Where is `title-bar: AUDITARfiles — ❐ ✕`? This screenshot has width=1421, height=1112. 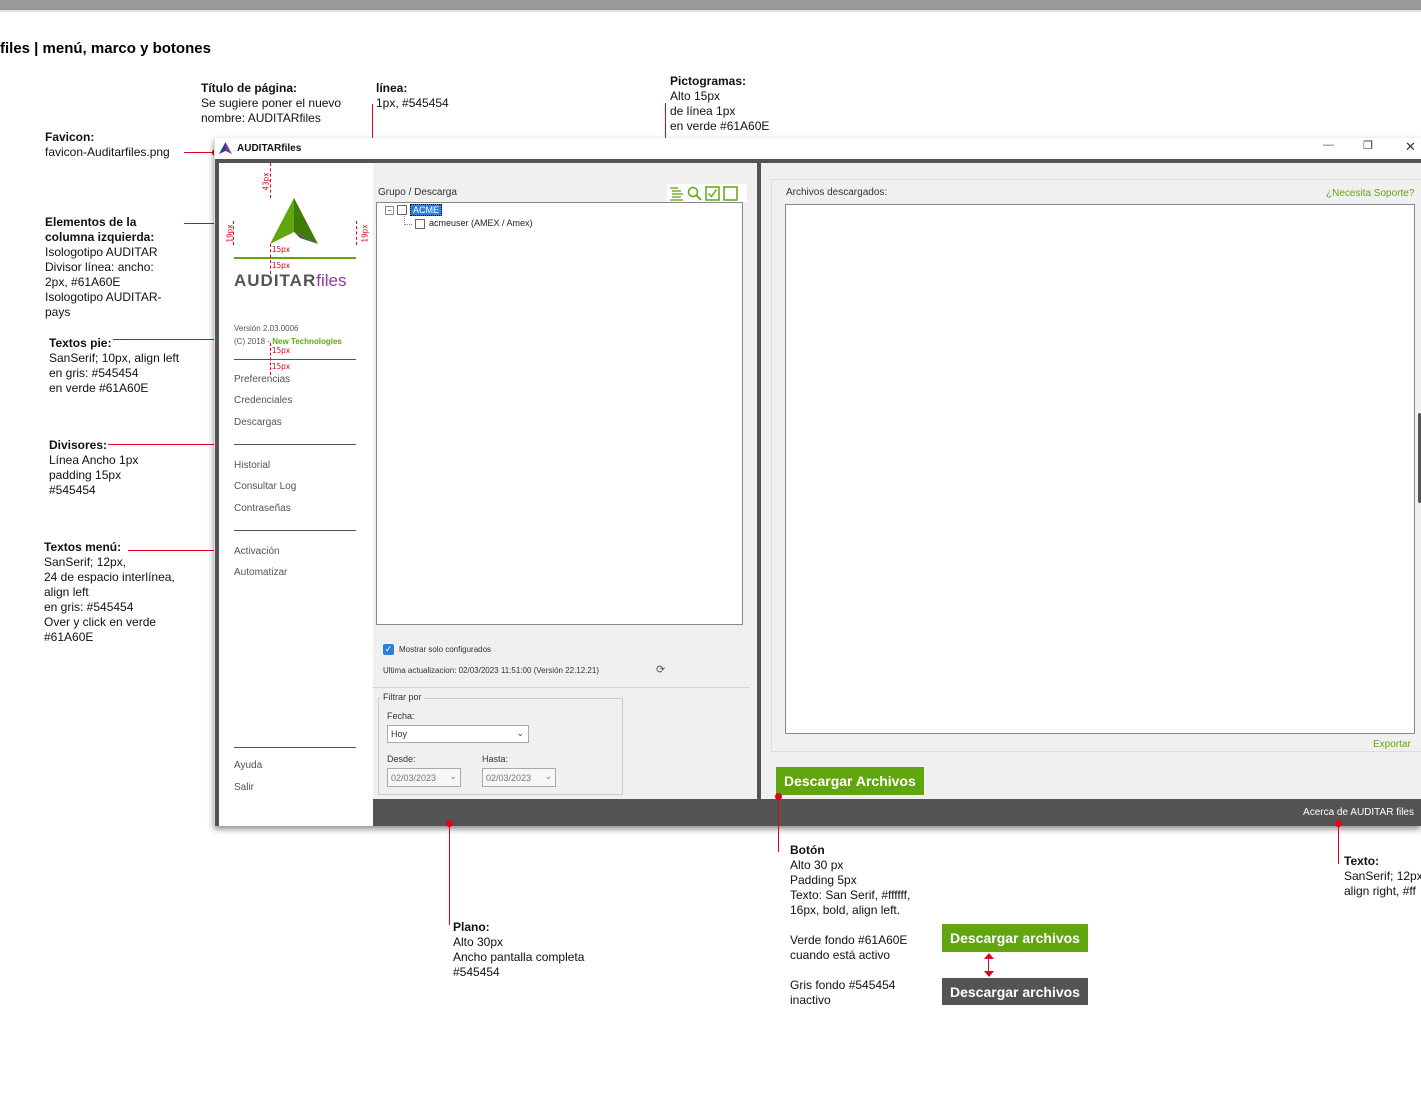 title-bar: AUDITARfiles — ❐ ✕ is located at coordinates (818, 148).